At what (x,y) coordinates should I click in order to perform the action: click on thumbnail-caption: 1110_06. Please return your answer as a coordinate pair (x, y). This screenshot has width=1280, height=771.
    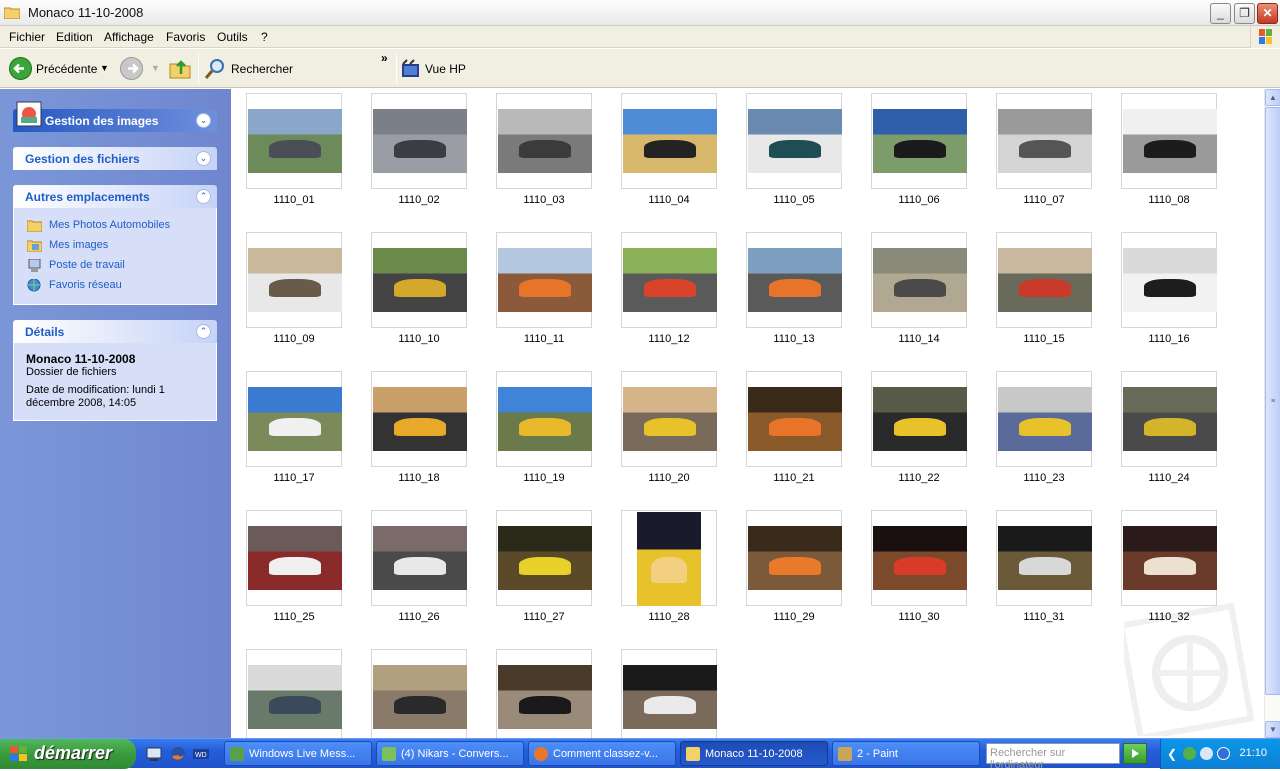
    Looking at the image, I should click on (919, 200).